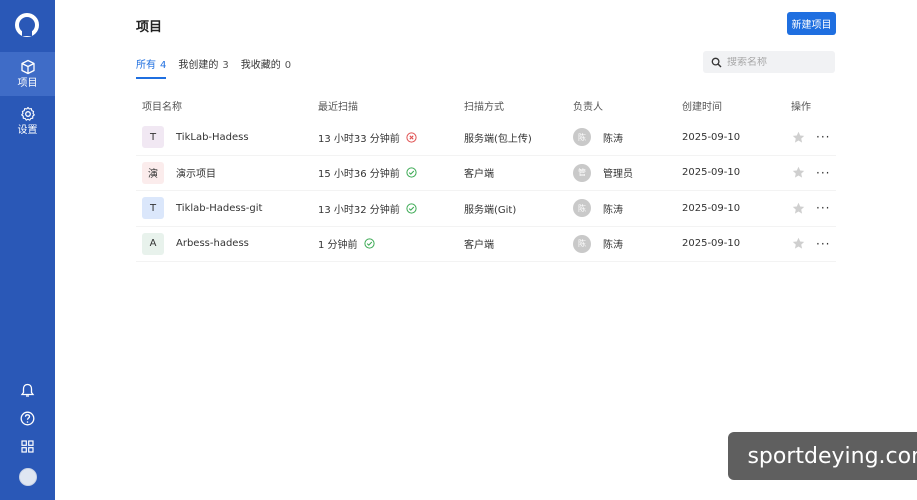 The height and width of the screenshot is (500, 917). I want to click on column-header-owner: 负责人, so click(588, 107).